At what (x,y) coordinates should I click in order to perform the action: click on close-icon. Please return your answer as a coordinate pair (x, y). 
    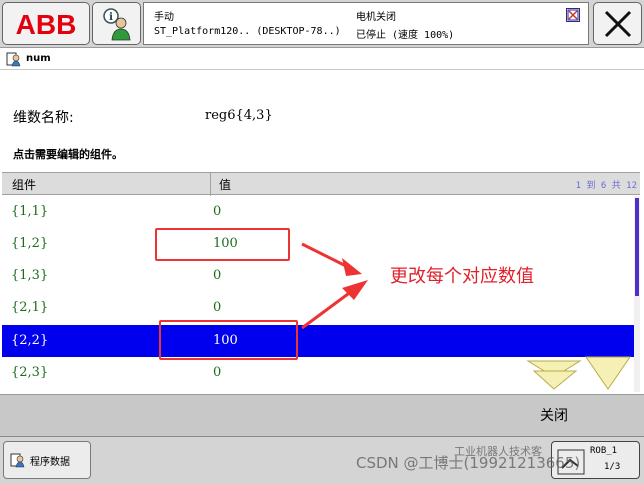
    Looking at the image, I should click on (617, 23).